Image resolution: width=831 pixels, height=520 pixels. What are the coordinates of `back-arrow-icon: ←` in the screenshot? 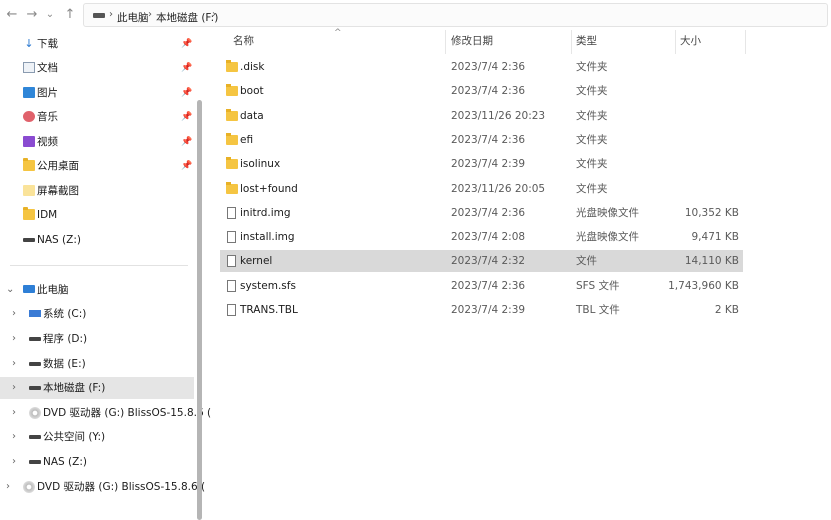 It's located at (12, 15).